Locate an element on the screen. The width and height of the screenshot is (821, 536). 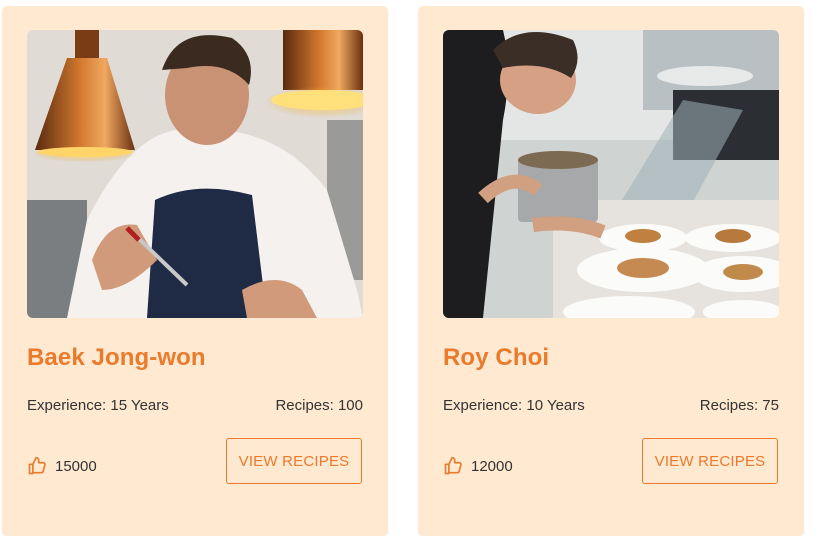
experience-text: Experience: 15 Years is located at coordinates (98, 405).